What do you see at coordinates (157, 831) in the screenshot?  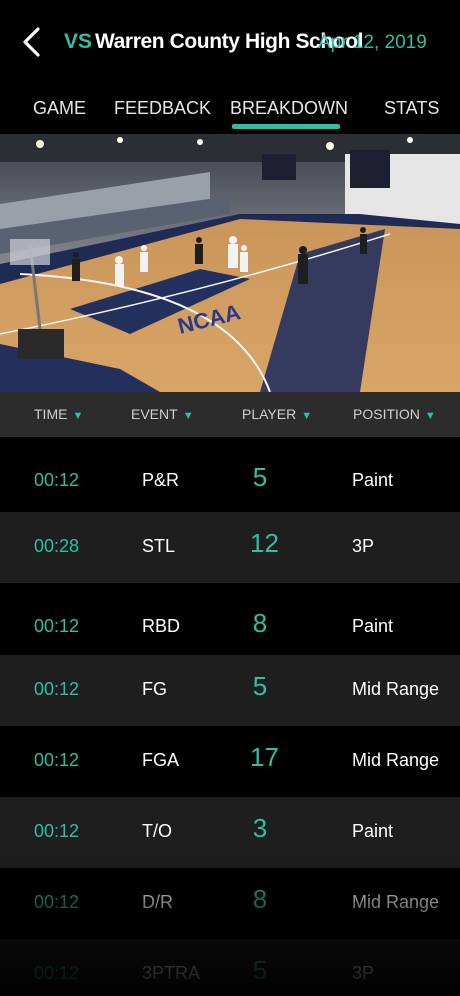 I see `row-event: T/O` at bounding box center [157, 831].